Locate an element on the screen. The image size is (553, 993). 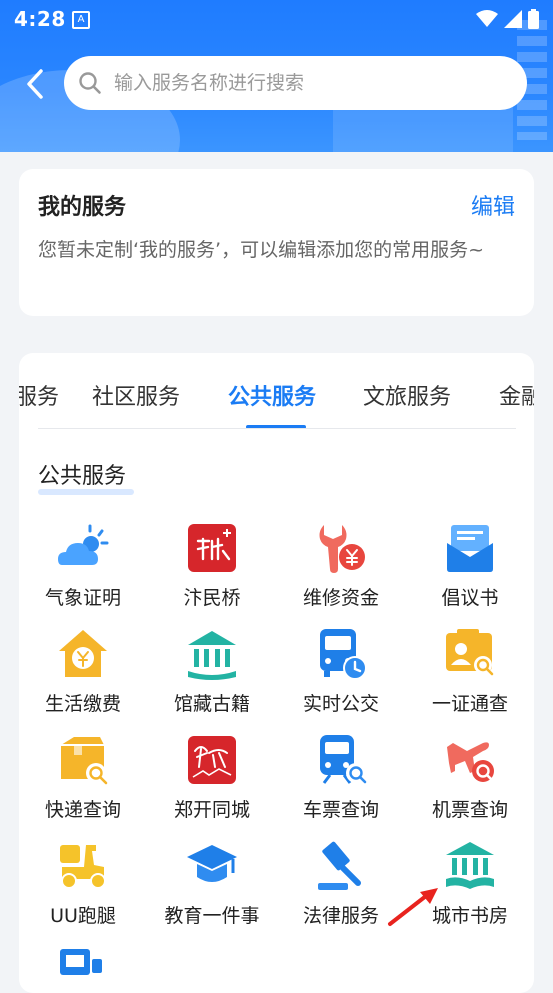
bus-icon is located at coordinates (343, 654).